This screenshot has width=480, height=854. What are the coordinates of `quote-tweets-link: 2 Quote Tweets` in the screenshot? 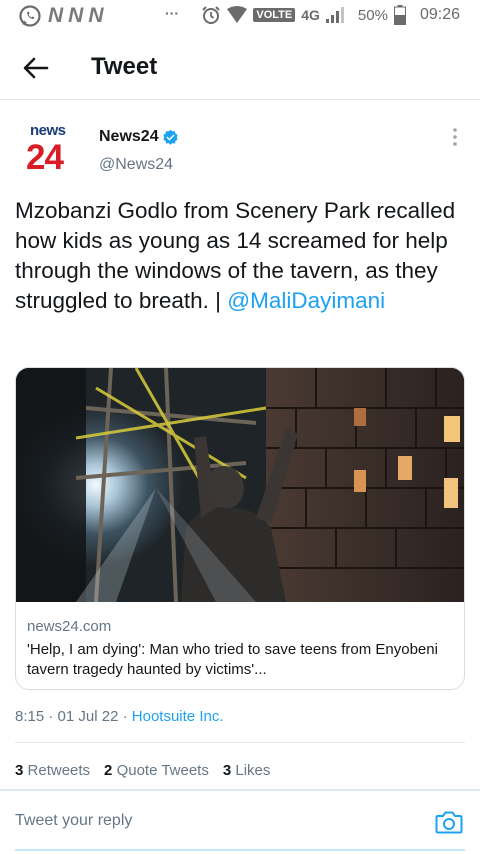 It's located at (156, 770).